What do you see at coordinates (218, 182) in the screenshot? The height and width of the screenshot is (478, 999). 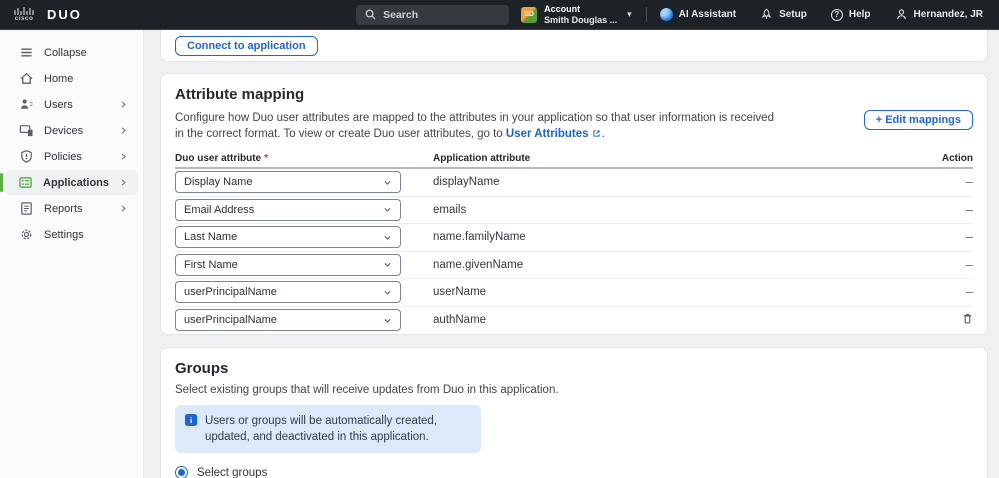 I see `select-value: Display Name` at bounding box center [218, 182].